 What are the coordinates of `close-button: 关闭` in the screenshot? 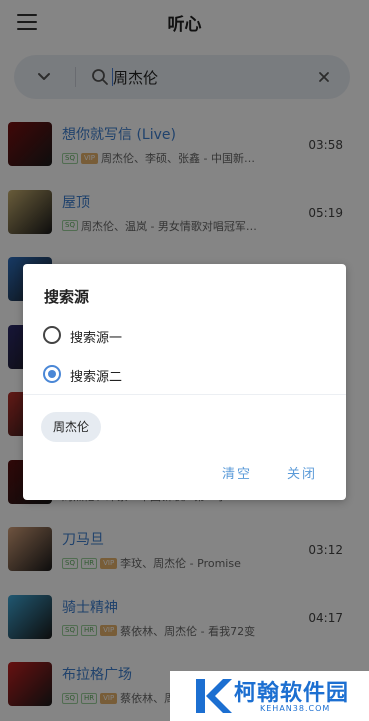 It's located at (302, 472).